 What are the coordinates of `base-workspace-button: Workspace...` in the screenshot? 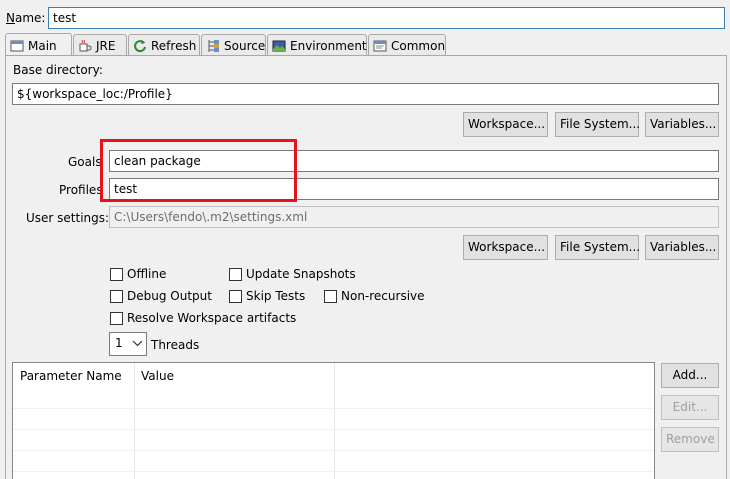 It's located at (505, 124).